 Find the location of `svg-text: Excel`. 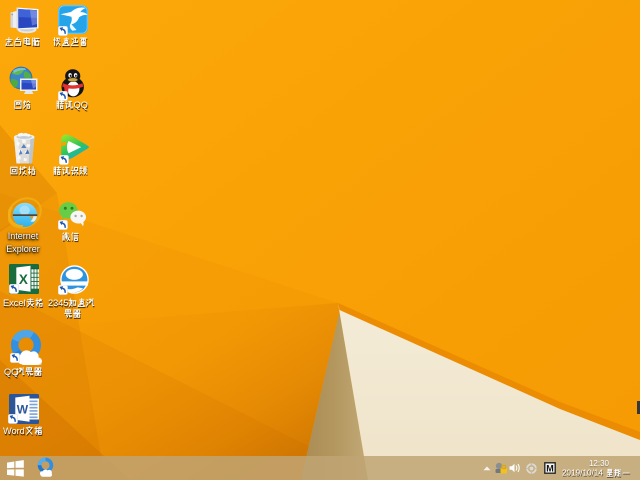

svg-text: Excel is located at coordinates (14, 303).